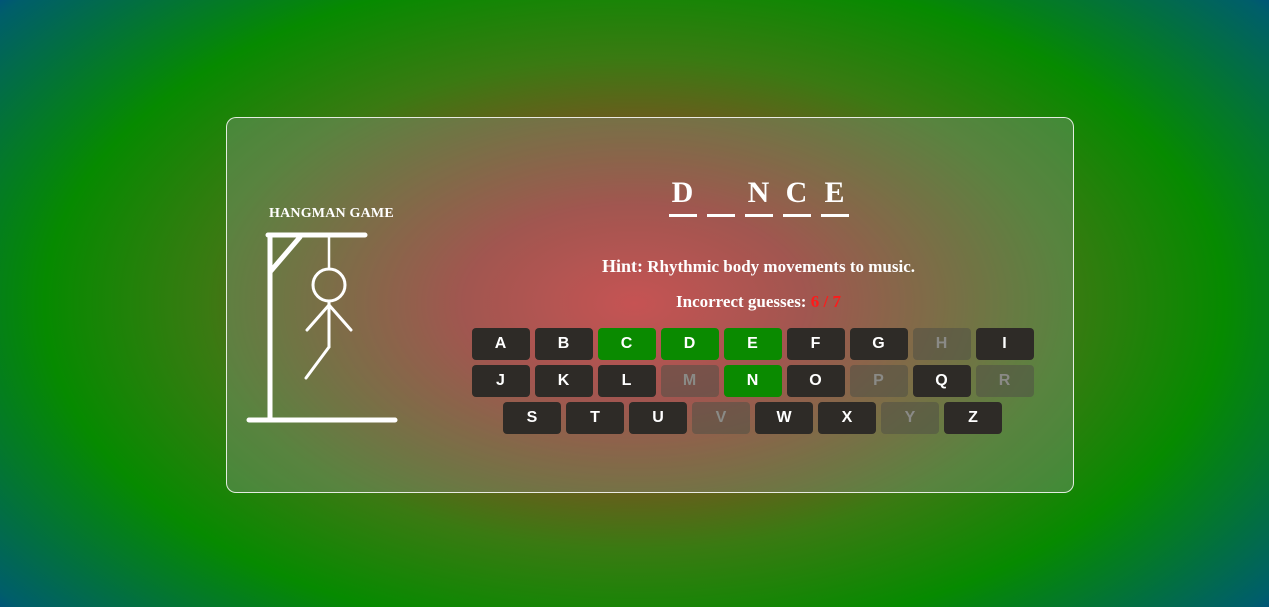  I want to click on keyboard-row: A B C D E F G H I, so click(752, 344).